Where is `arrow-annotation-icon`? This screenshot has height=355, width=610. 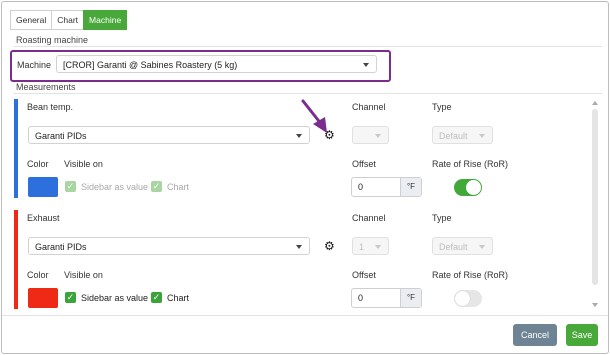
arrow-annotation-icon is located at coordinates (314, 116).